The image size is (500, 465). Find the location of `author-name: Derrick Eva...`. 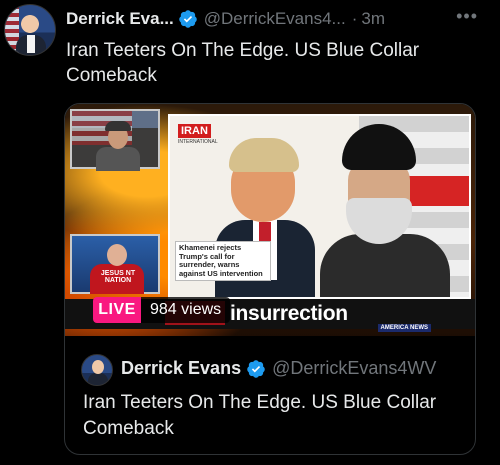

author-name: Derrick Eva... is located at coordinates (120, 19).